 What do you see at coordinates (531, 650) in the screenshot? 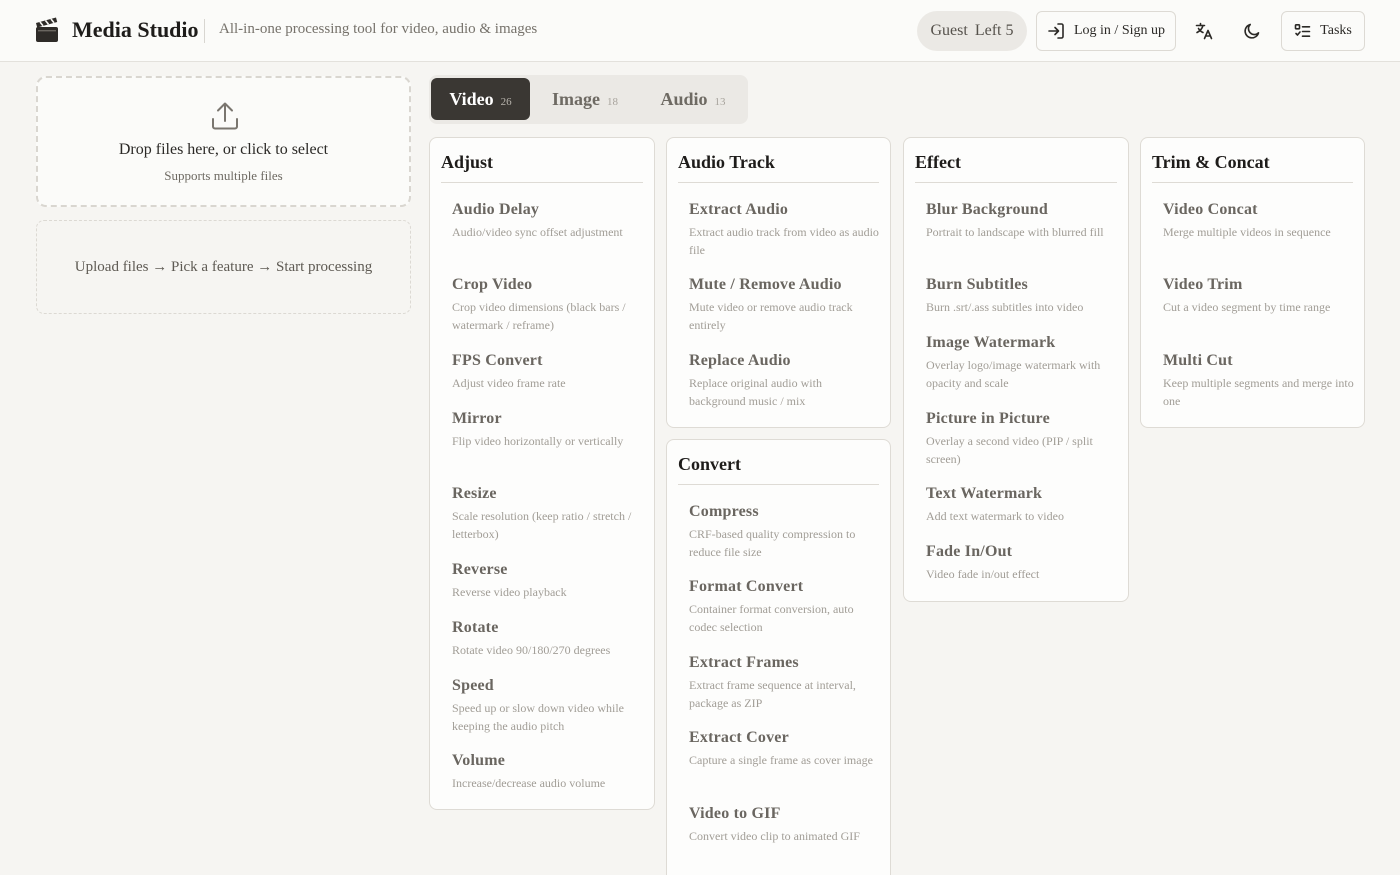
I see `feature-desc: Rotate video 90/180/270 degrees` at bounding box center [531, 650].